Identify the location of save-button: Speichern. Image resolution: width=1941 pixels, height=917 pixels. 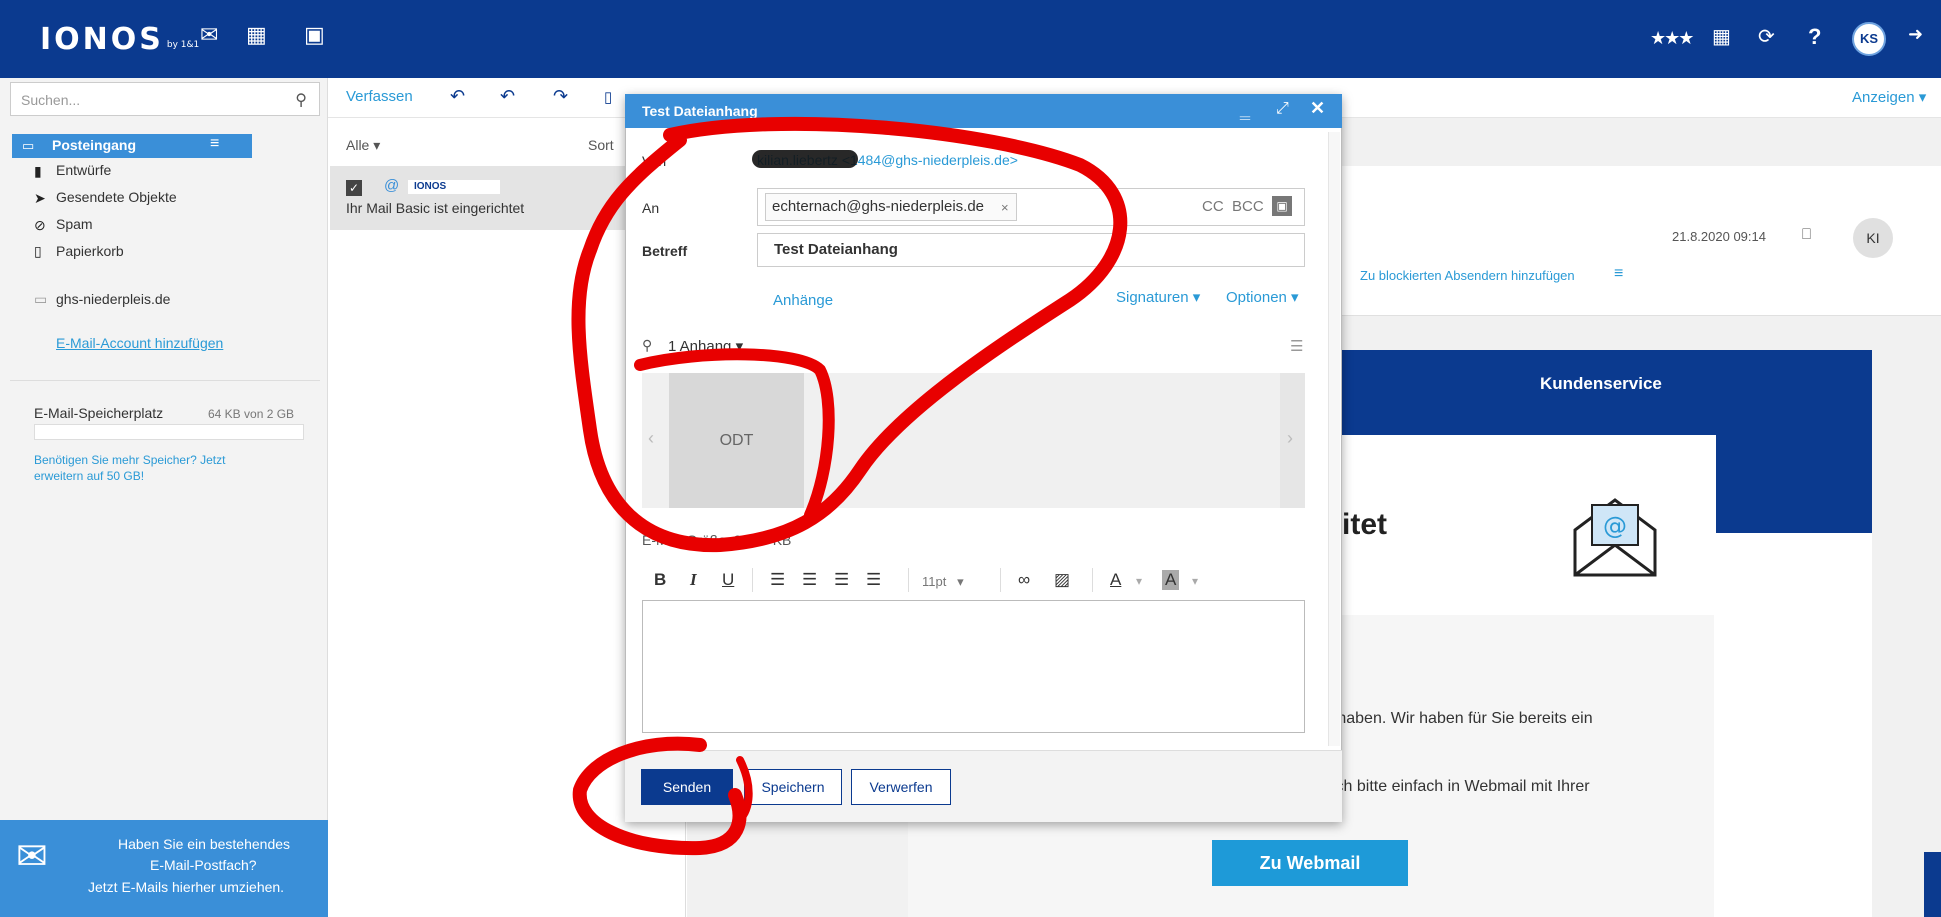
(793, 787).